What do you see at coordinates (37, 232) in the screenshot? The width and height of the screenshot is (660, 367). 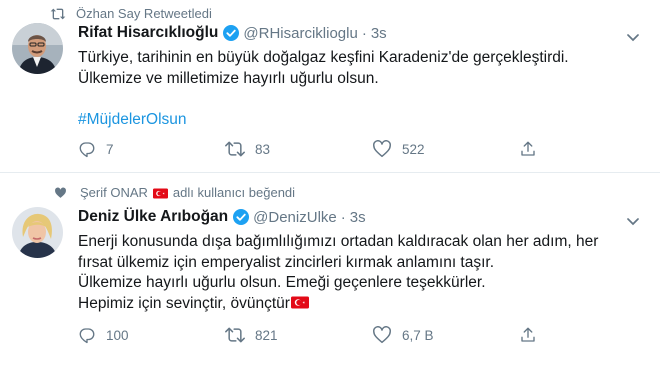 I see `avatar-deniz-ulke-ariboğan` at bounding box center [37, 232].